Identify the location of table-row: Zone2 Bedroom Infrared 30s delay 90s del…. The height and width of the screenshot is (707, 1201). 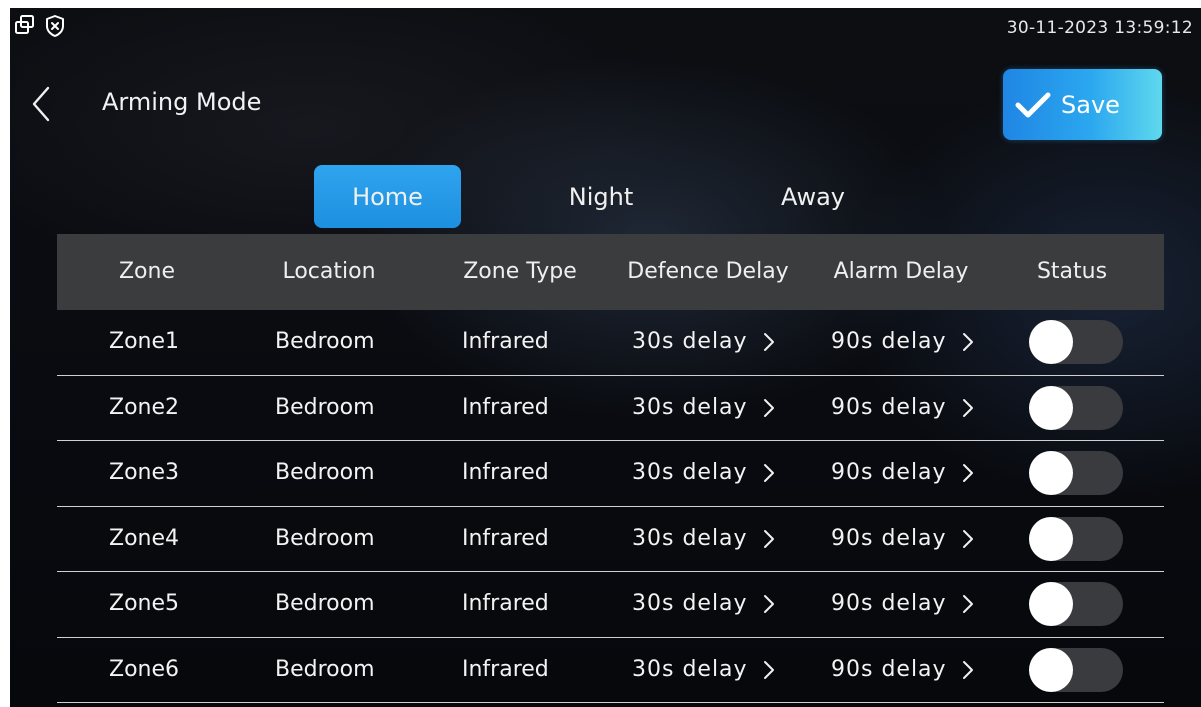
(610, 408).